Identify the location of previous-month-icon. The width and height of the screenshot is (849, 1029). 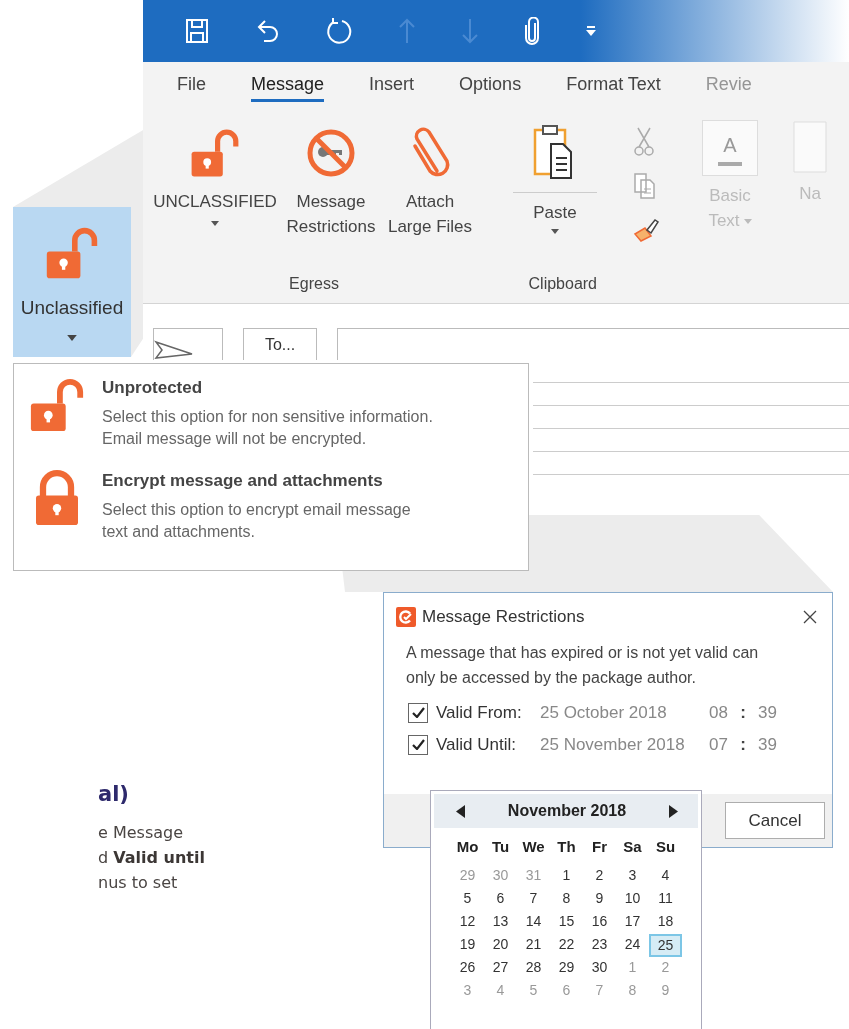
(460, 811).